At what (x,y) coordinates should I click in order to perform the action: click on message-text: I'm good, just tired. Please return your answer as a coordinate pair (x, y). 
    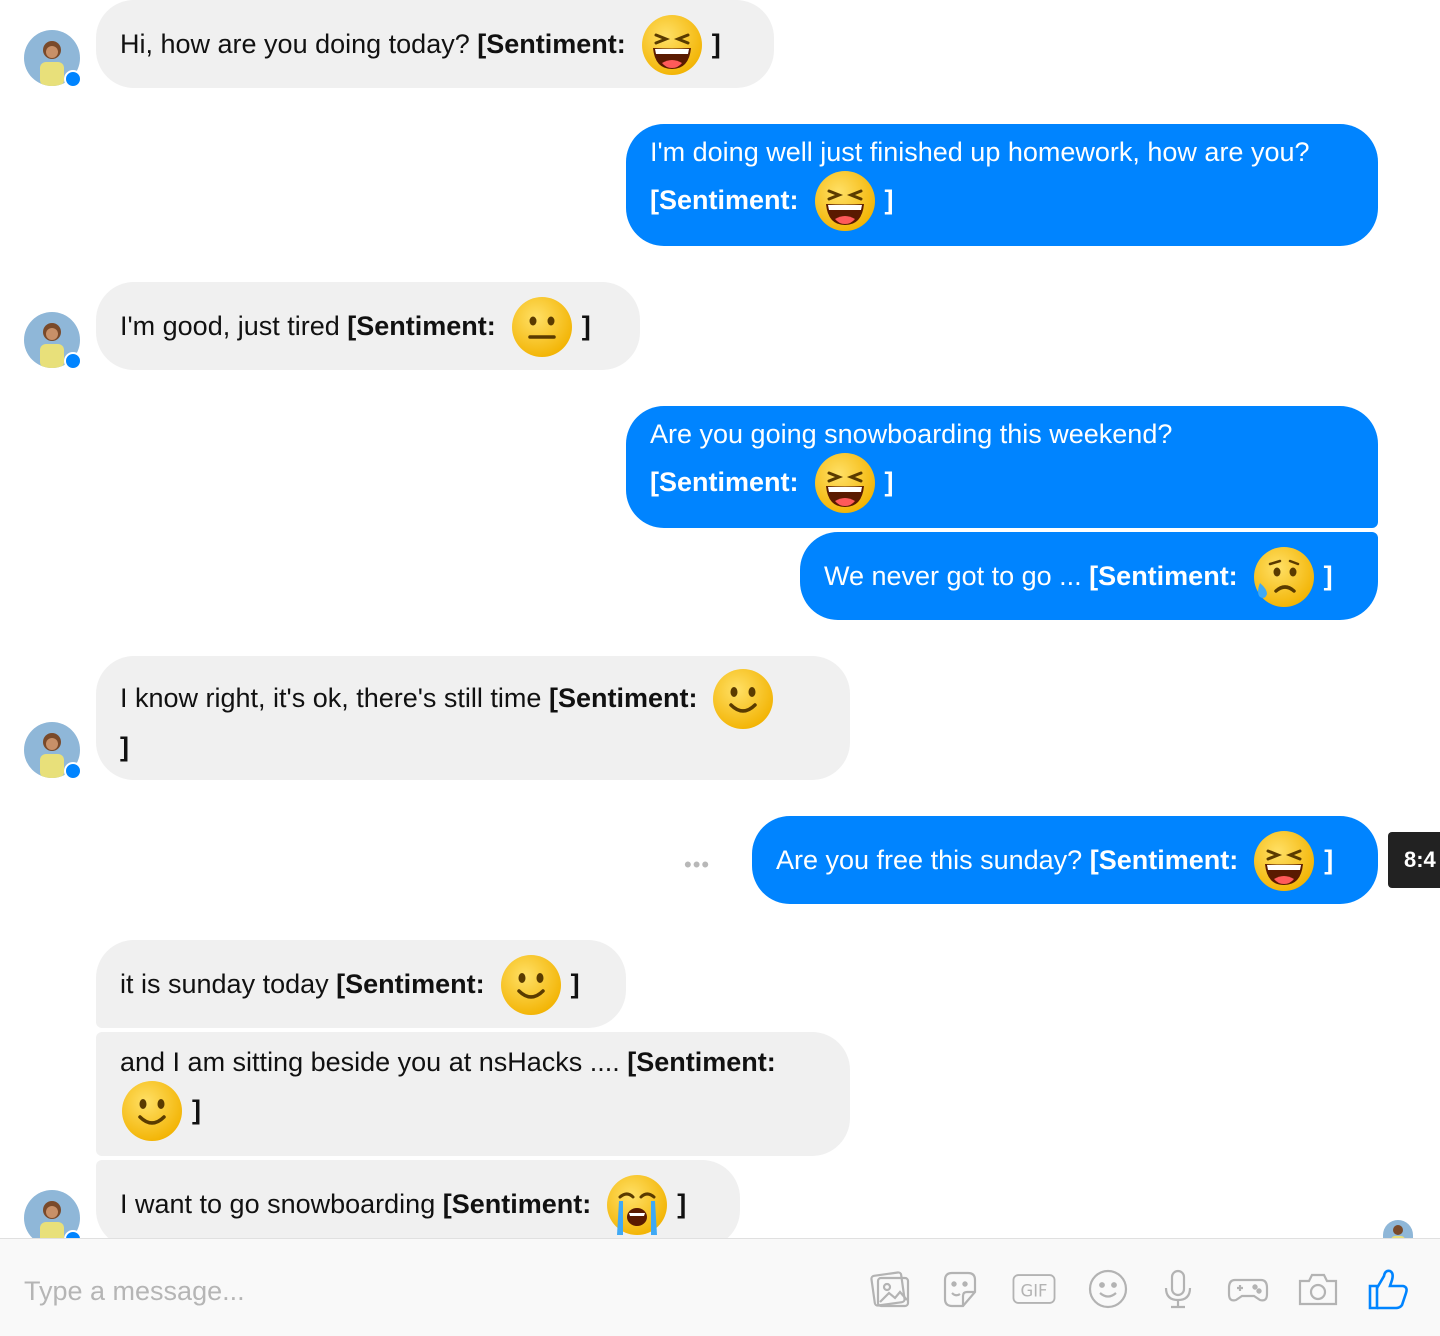
    Looking at the image, I should click on (230, 326).